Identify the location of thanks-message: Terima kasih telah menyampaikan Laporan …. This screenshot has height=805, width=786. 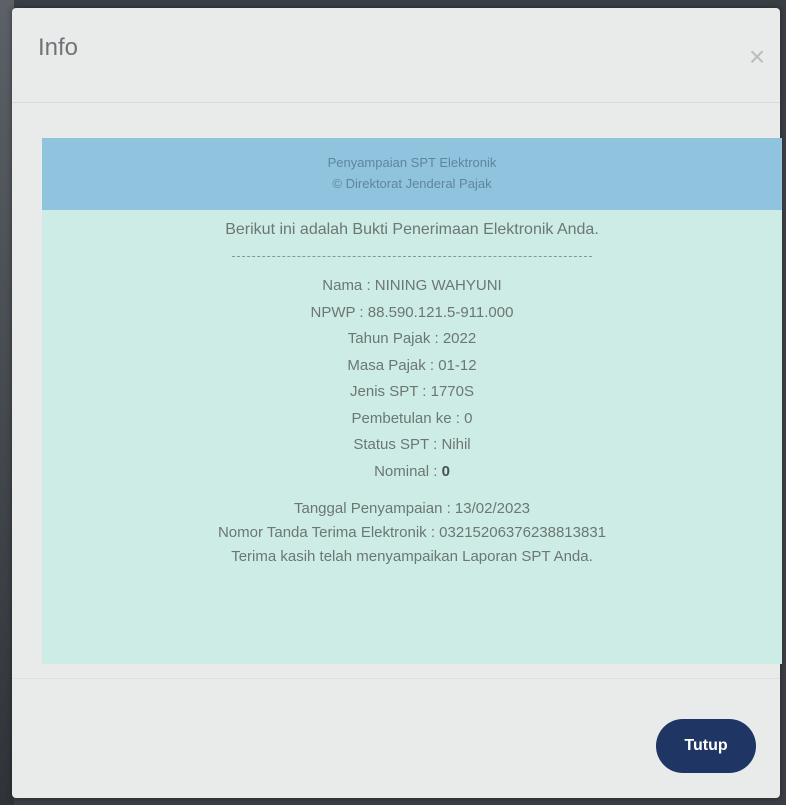
(412, 556).